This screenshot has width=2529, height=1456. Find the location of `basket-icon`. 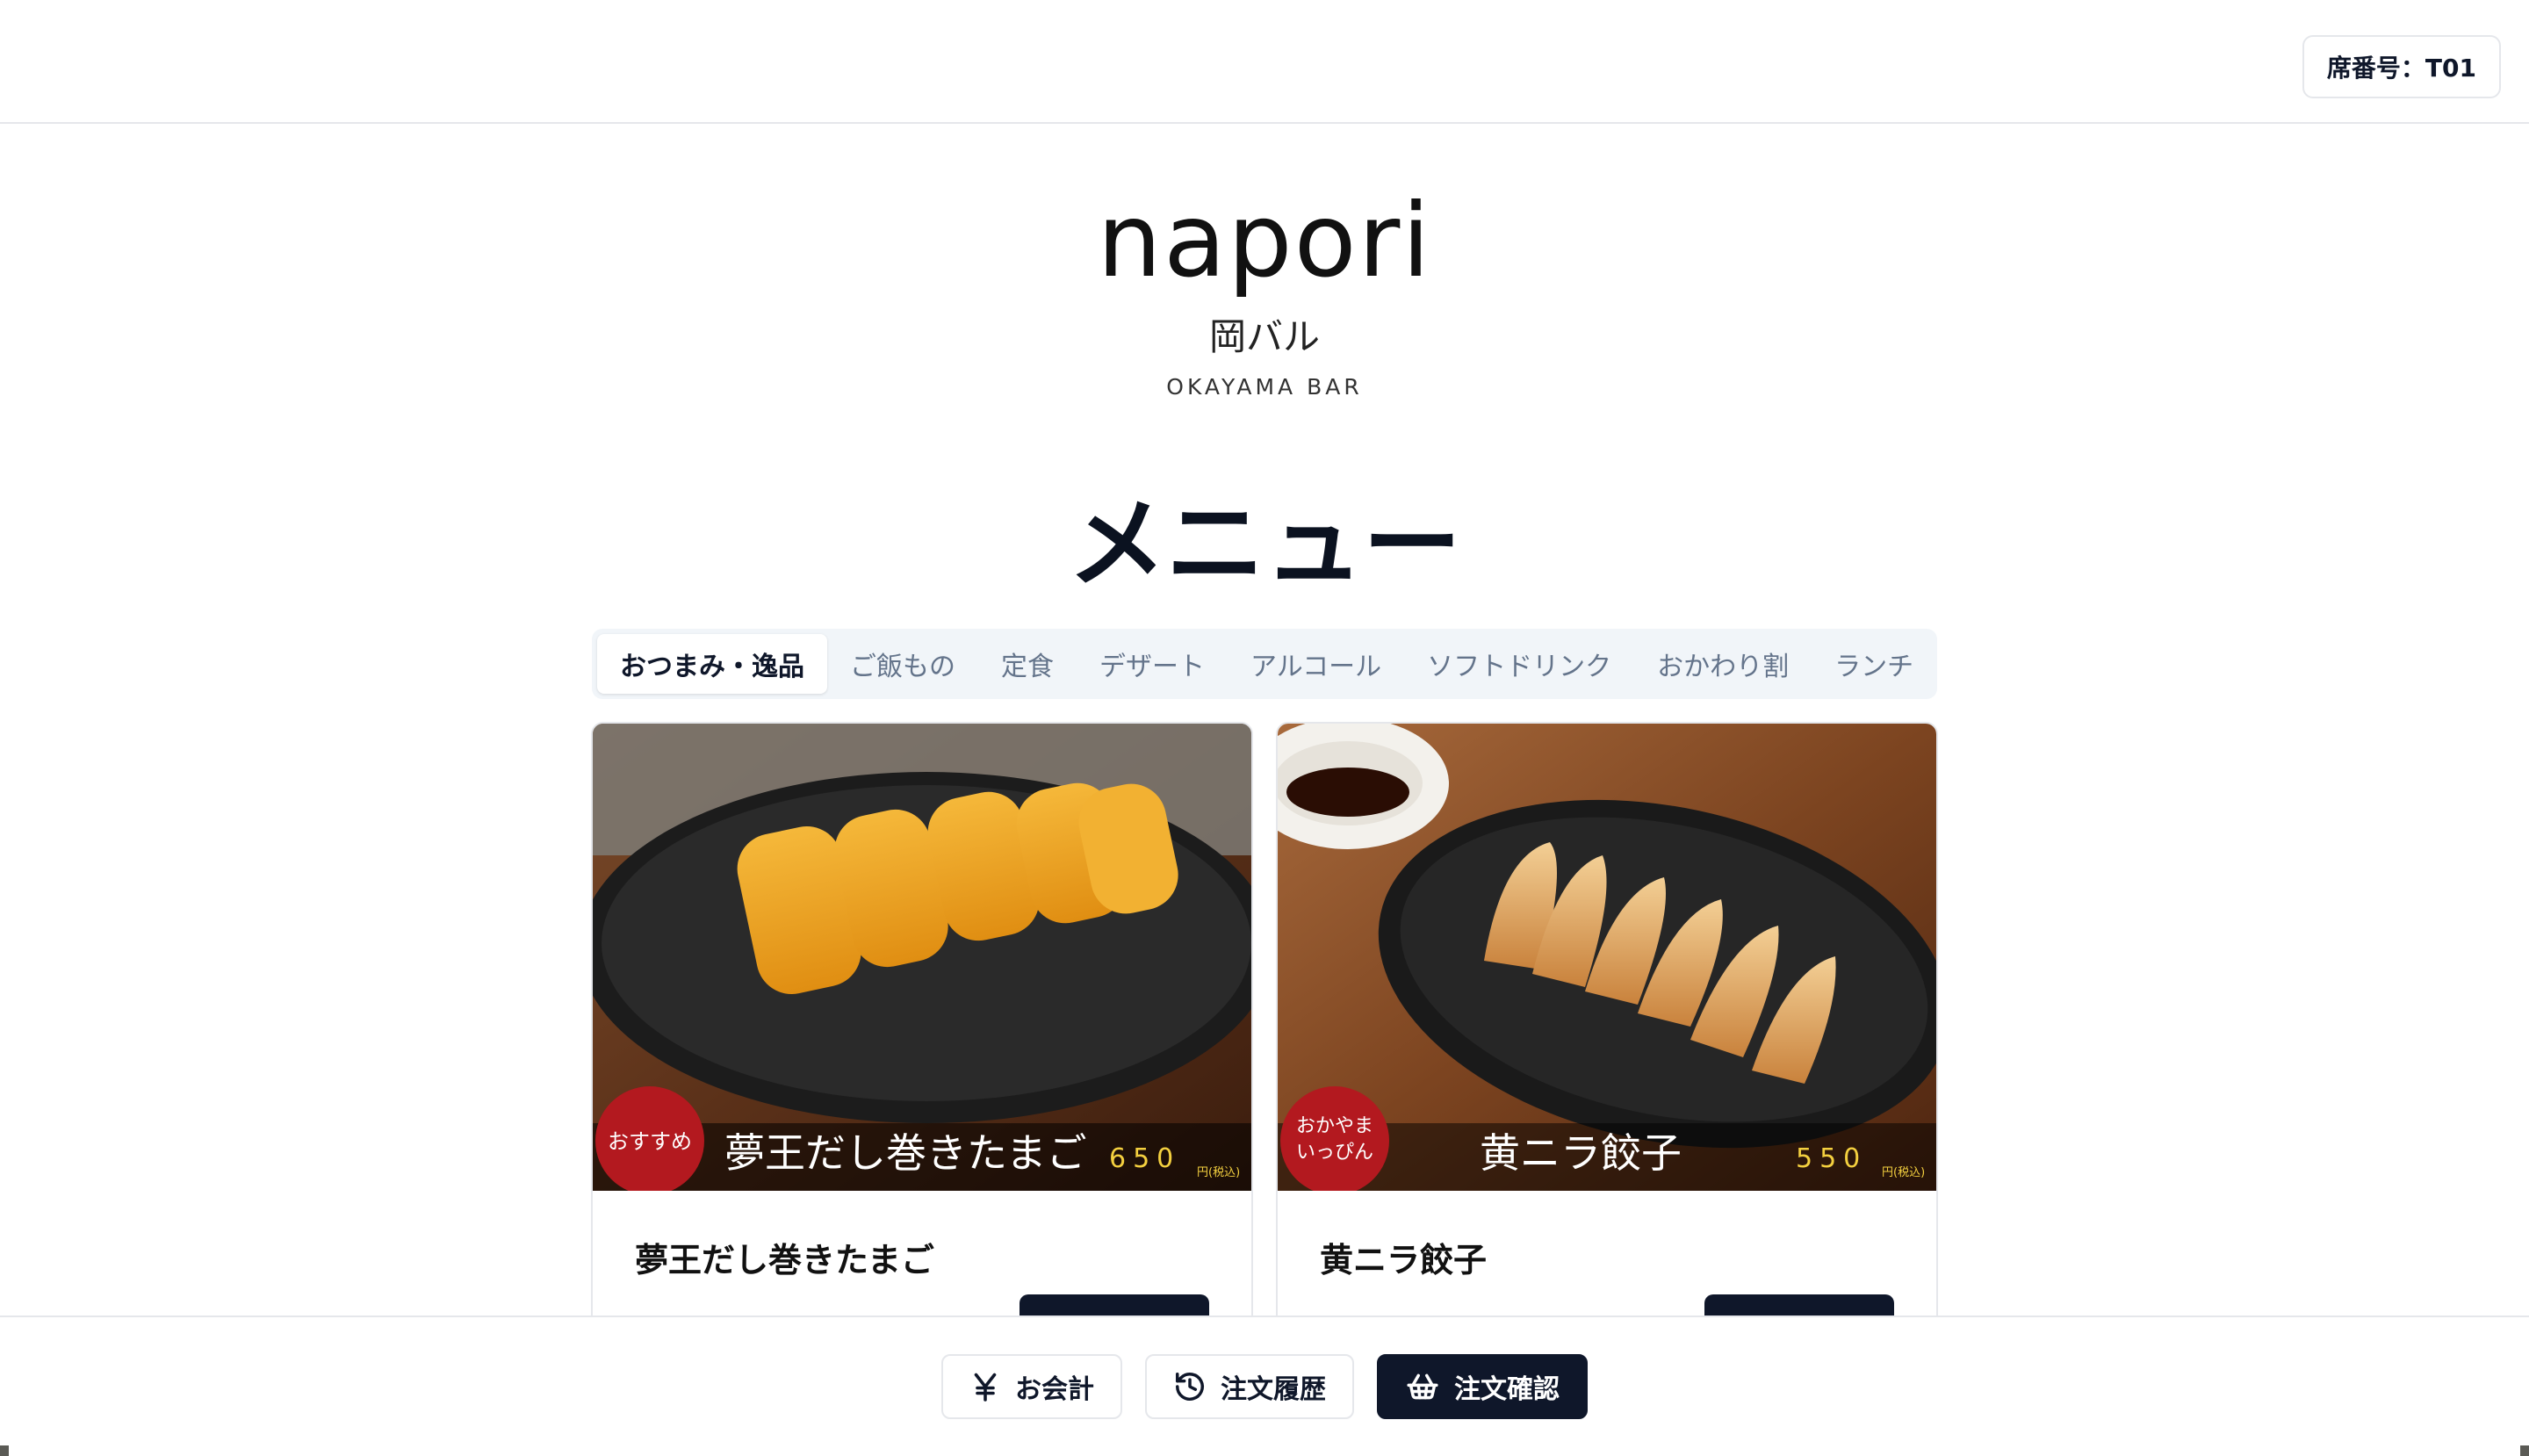

basket-icon is located at coordinates (1423, 1386).